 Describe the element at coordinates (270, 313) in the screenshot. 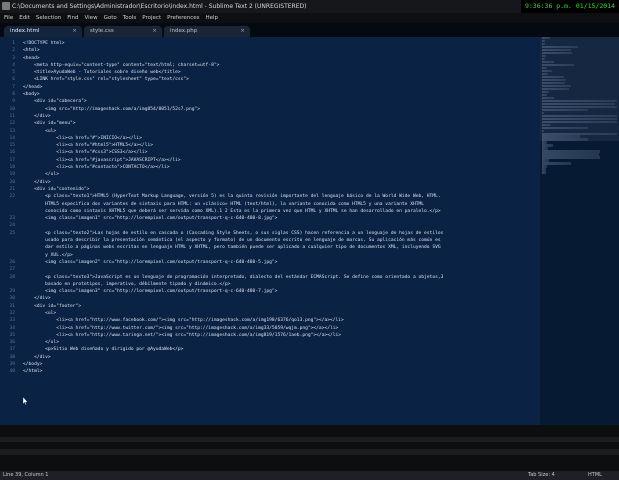

I see `code-line: 32 <ul>` at that location.